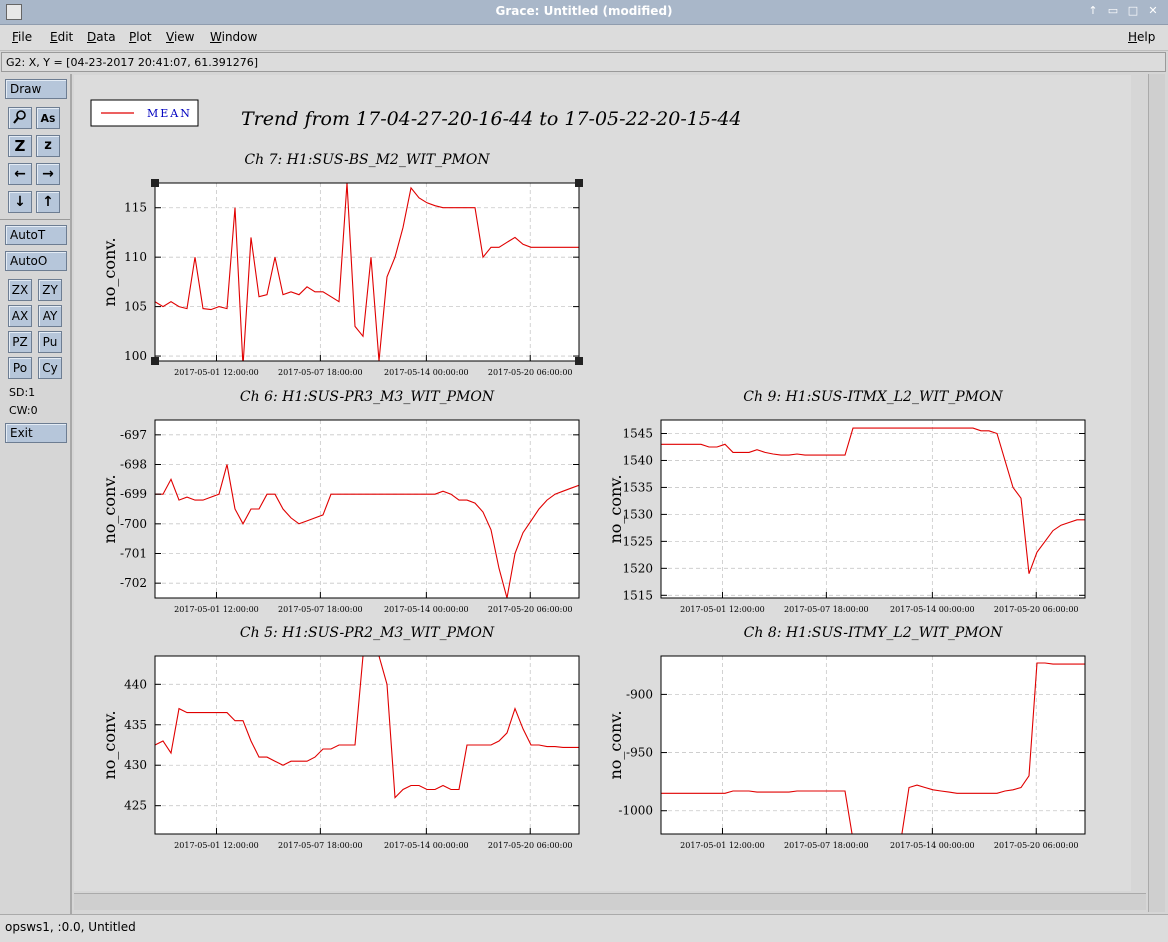 The height and width of the screenshot is (942, 1168). Describe the element at coordinates (1093, 11) in the screenshot. I see `pin-icon: ↑` at that location.